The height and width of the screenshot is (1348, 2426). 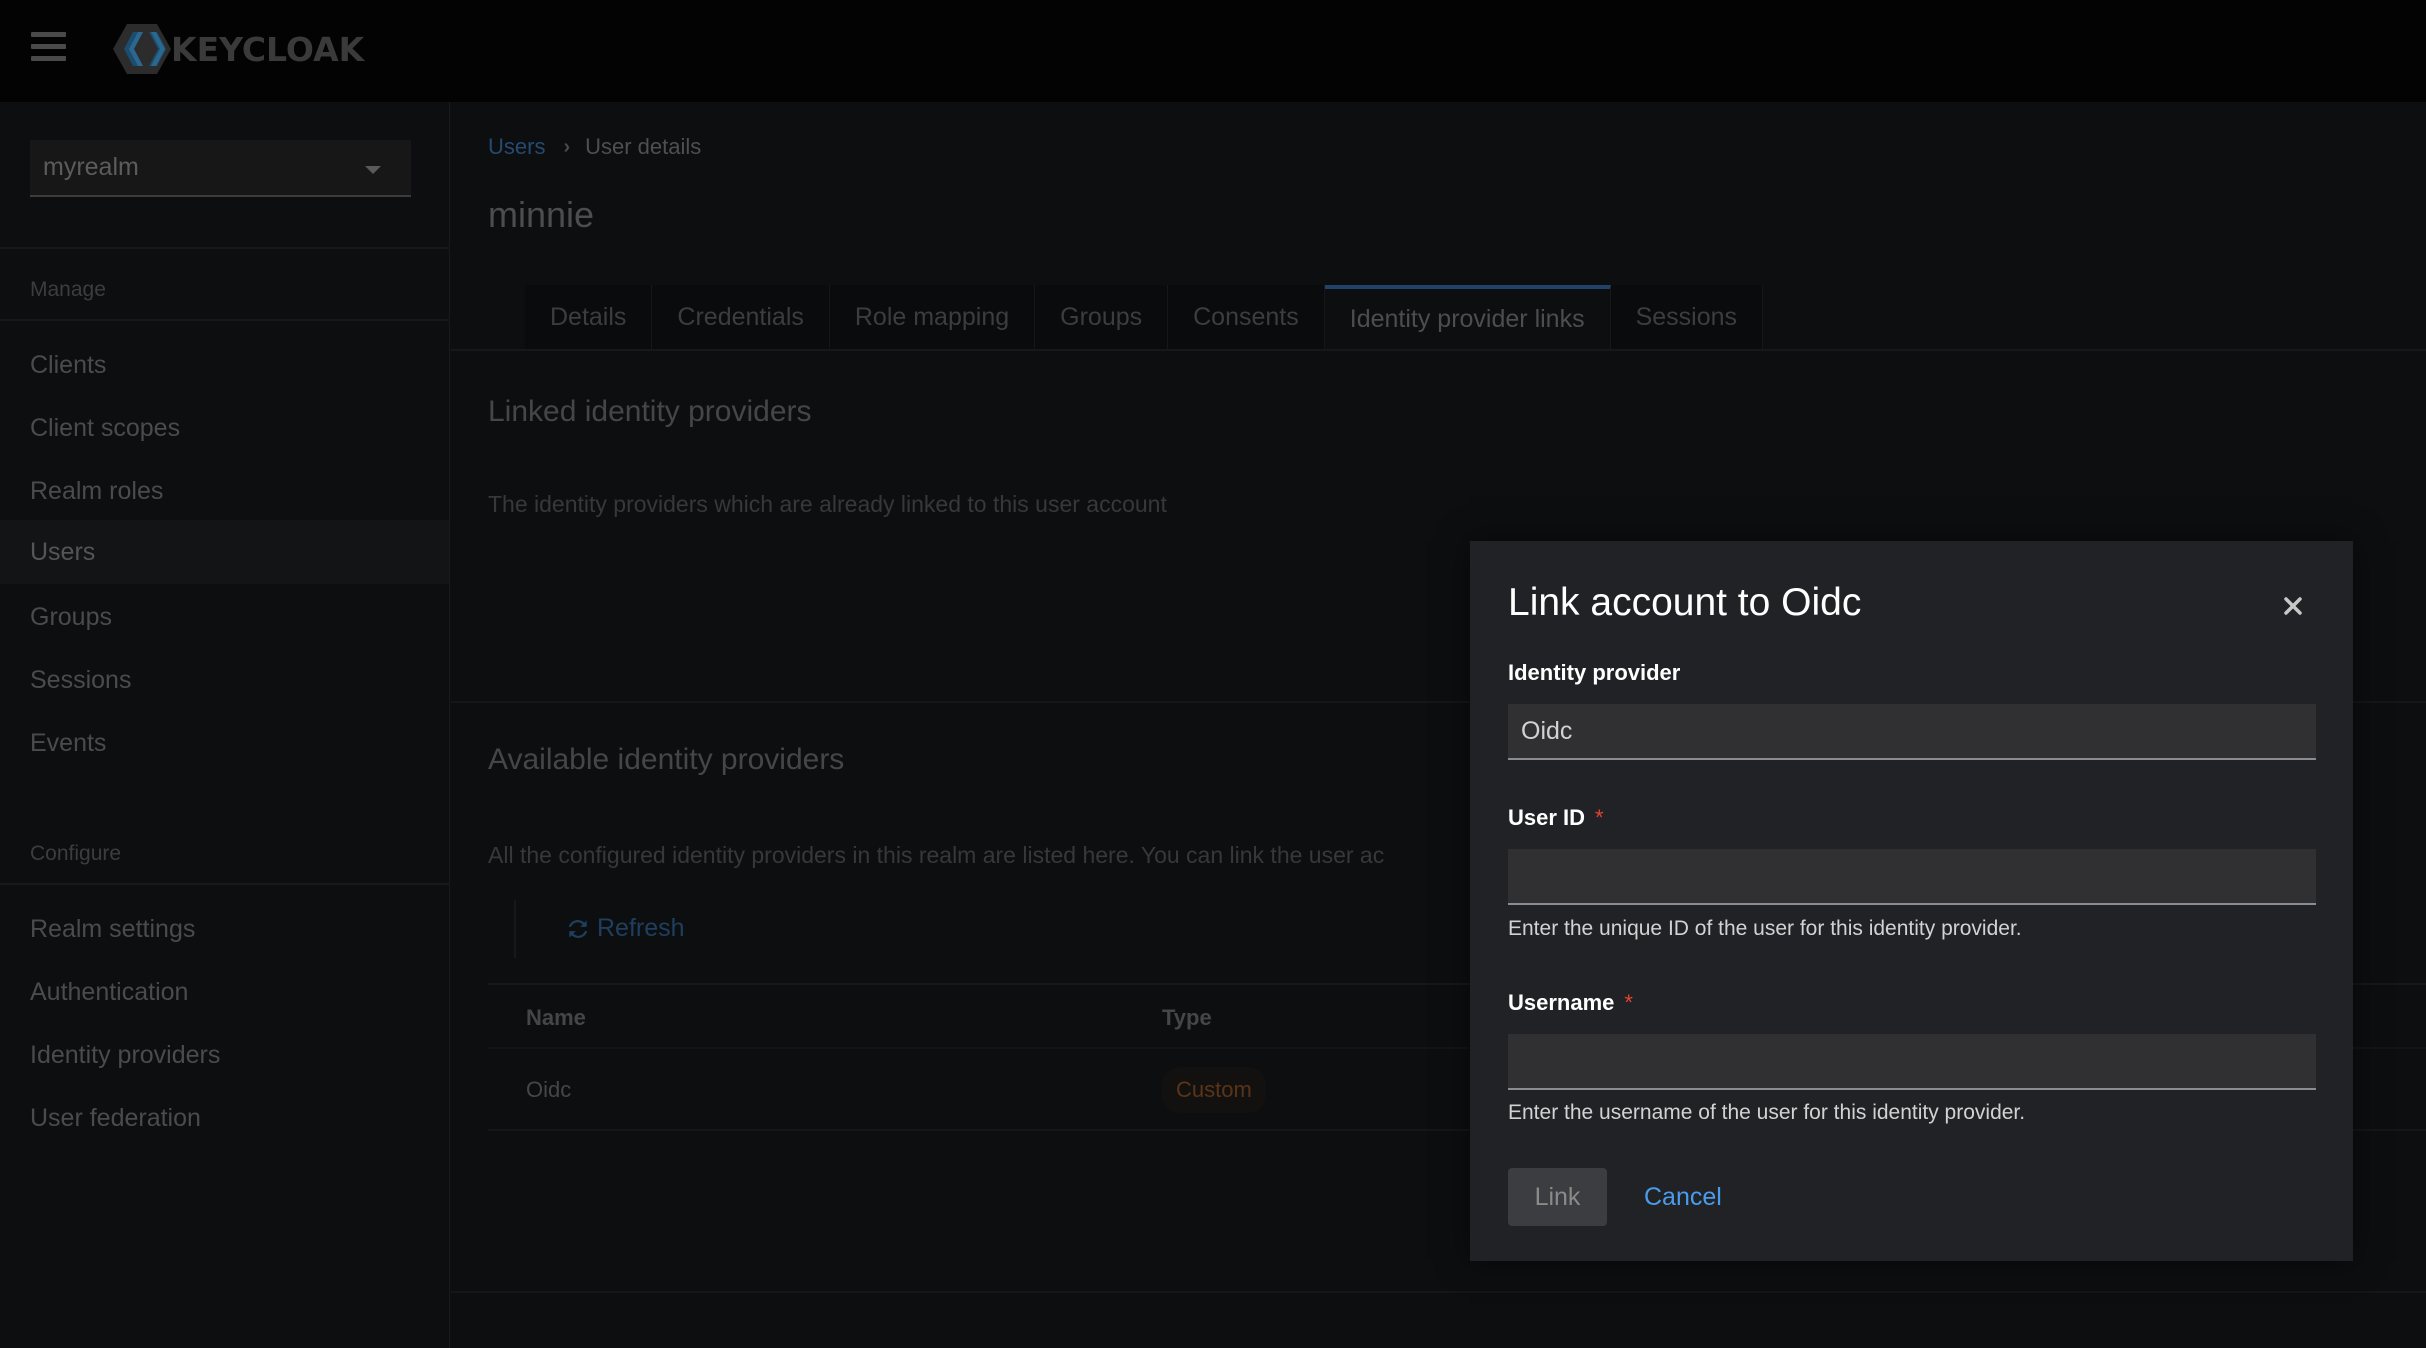 I want to click on identity-provider-field, so click(x=1912, y=732).